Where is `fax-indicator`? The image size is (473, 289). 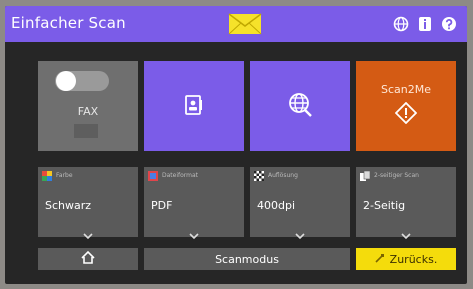
fax-indicator is located at coordinates (86, 131).